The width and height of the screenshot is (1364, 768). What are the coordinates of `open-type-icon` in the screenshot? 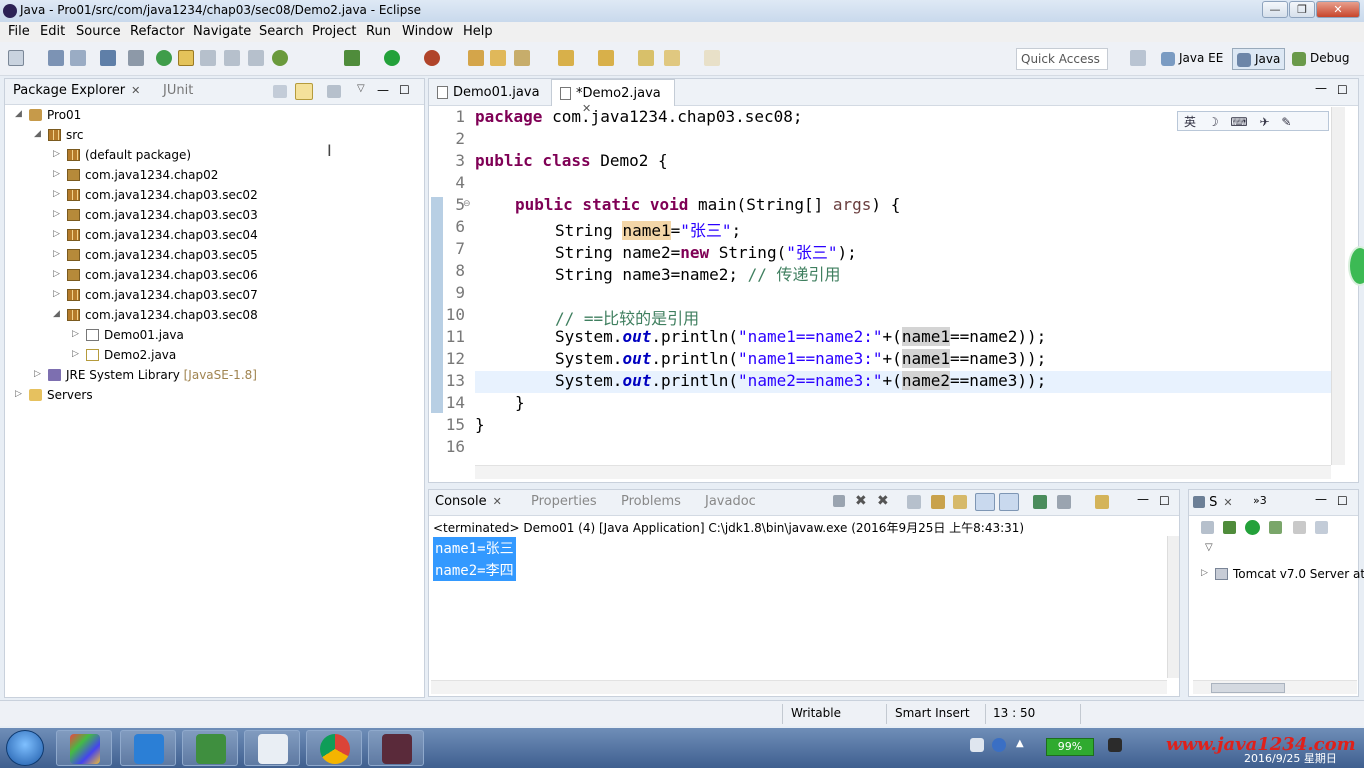 It's located at (476, 58).